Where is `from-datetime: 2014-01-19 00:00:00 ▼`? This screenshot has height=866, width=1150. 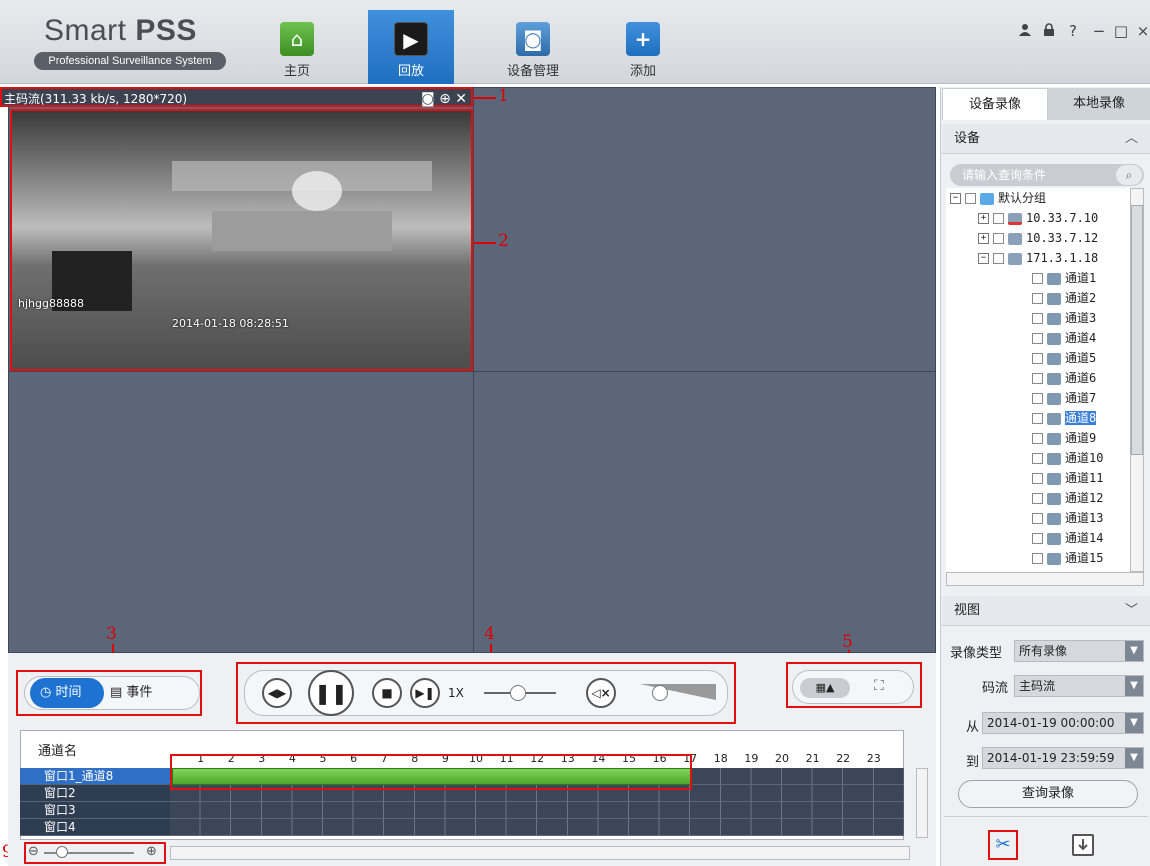
from-datetime: 2014-01-19 00:00:00 ▼ is located at coordinates (1063, 723).